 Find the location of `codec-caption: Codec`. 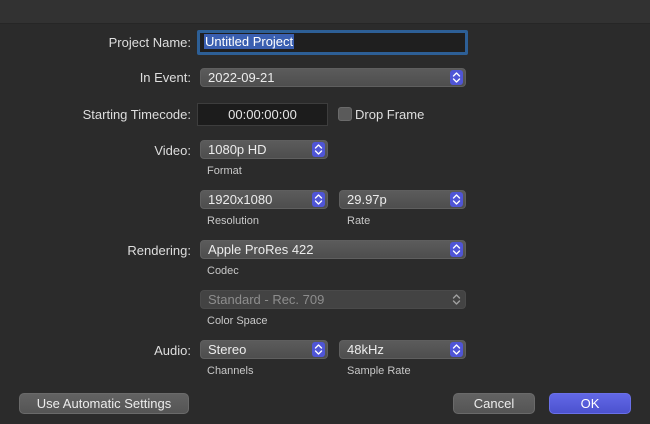

codec-caption: Codec is located at coordinates (223, 271).